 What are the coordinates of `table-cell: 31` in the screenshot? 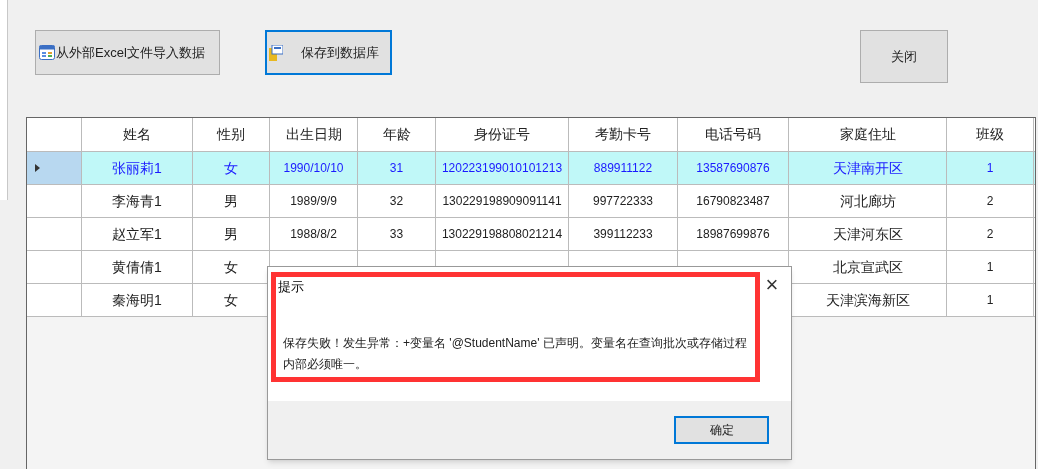 It's located at (397, 168).